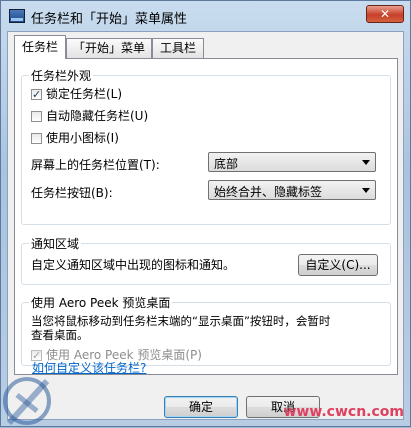  Describe the element at coordinates (109, 48) in the screenshot. I see `tab-start-menu: 「开始」菜单` at that location.